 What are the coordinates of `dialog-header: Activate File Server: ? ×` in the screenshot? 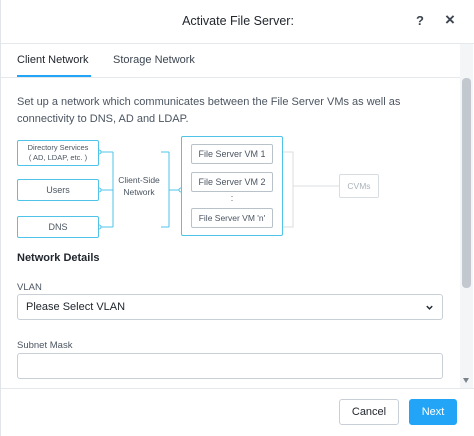 It's located at (237, 22).